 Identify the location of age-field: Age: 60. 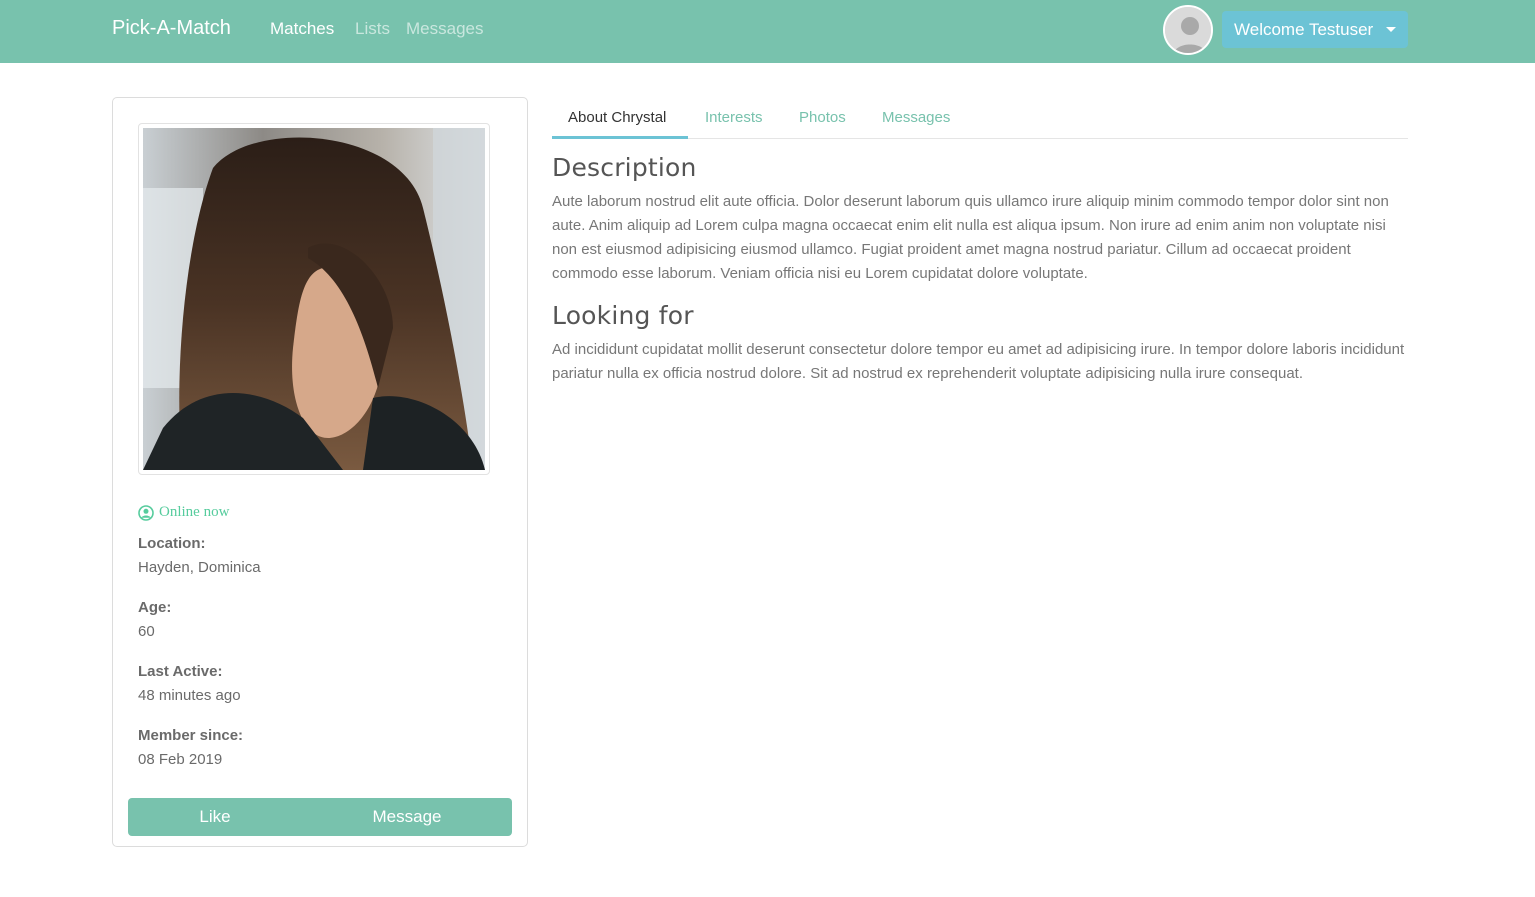
(154, 621).